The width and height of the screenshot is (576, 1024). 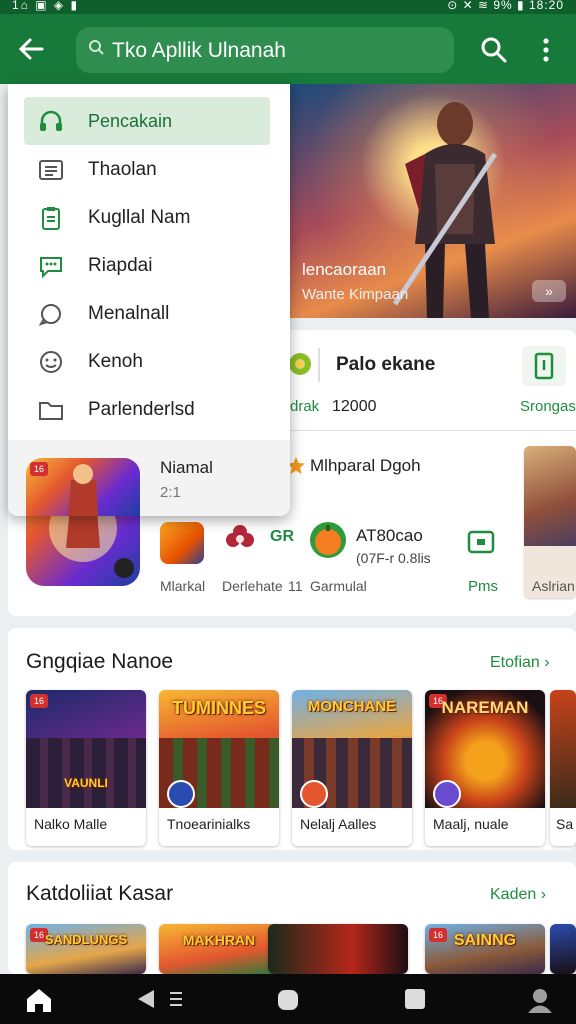 What do you see at coordinates (86, 939) in the screenshot?
I see `game-art-text: SANDLUNGS` at bounding box center [86, 939].